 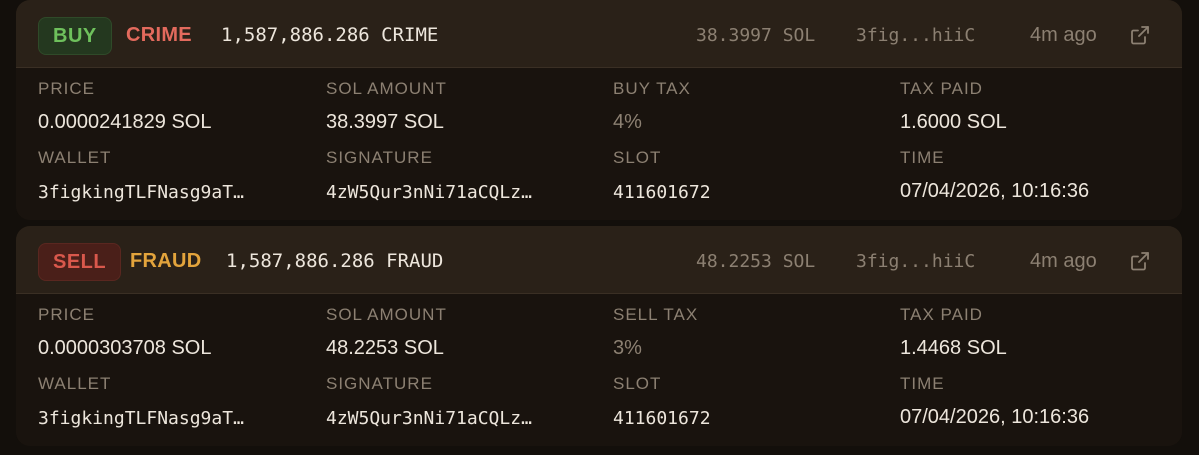 I want to click on tax-label: BUY TAX, so click(x=652, y=88).